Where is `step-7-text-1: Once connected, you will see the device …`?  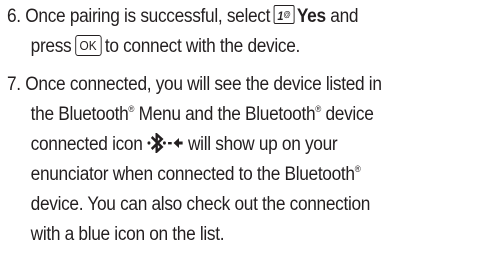
step-7-text-1: Once connected, you will see the device … is located at coordinates (203, 84).